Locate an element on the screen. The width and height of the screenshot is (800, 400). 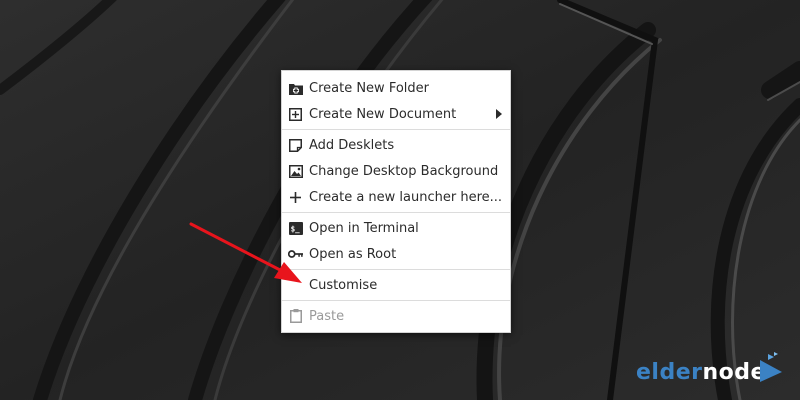
menu-item-label: Add Desklets is located at coordinates (352, 145).